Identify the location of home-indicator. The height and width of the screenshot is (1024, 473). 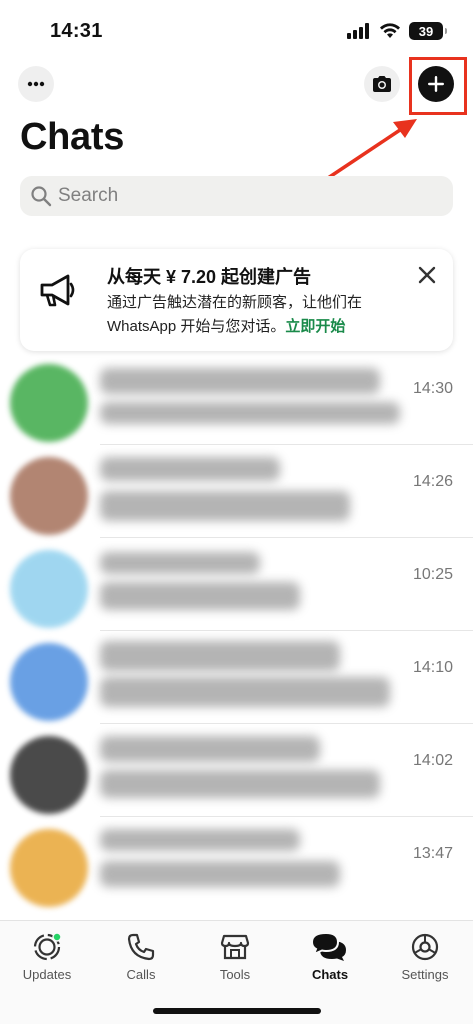
(237, 1011).